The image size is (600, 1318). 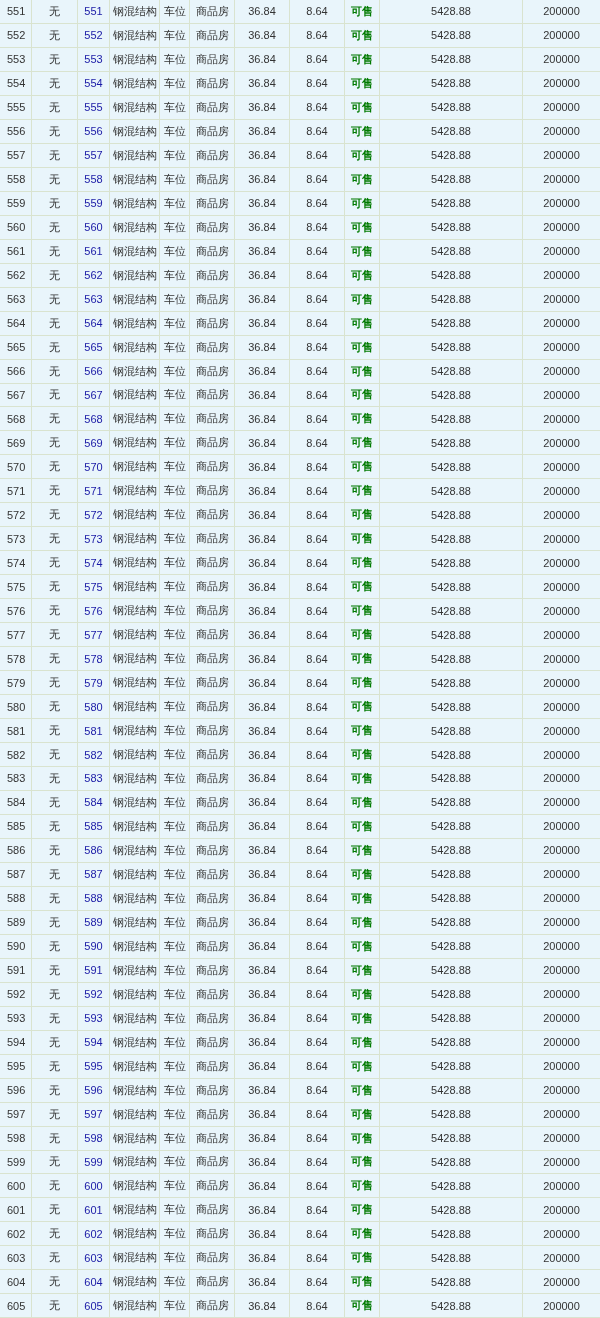 What do you see at coordinates (94, 515) in the screenshot?
I see `unit-link: 572` at bounding box center [94, 515].